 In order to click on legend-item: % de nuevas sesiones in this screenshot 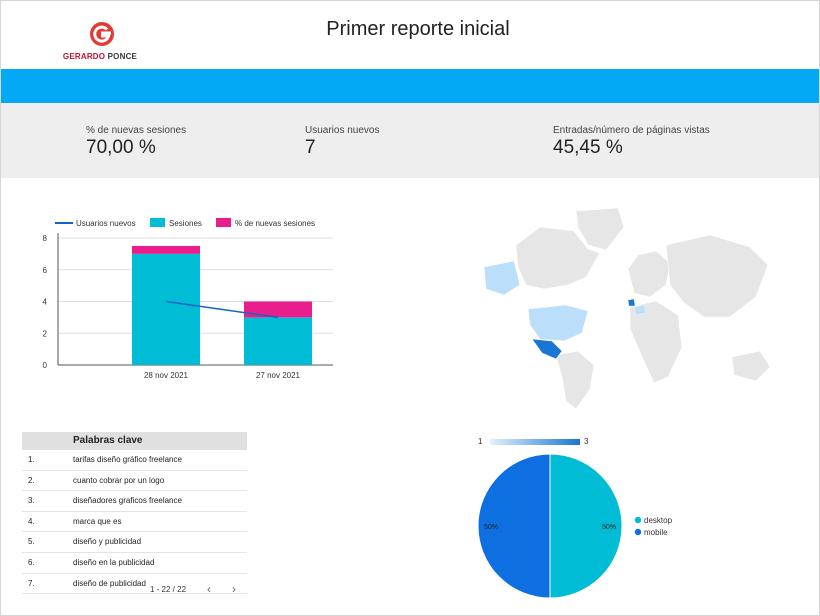, I will do `click(265, 223)`.